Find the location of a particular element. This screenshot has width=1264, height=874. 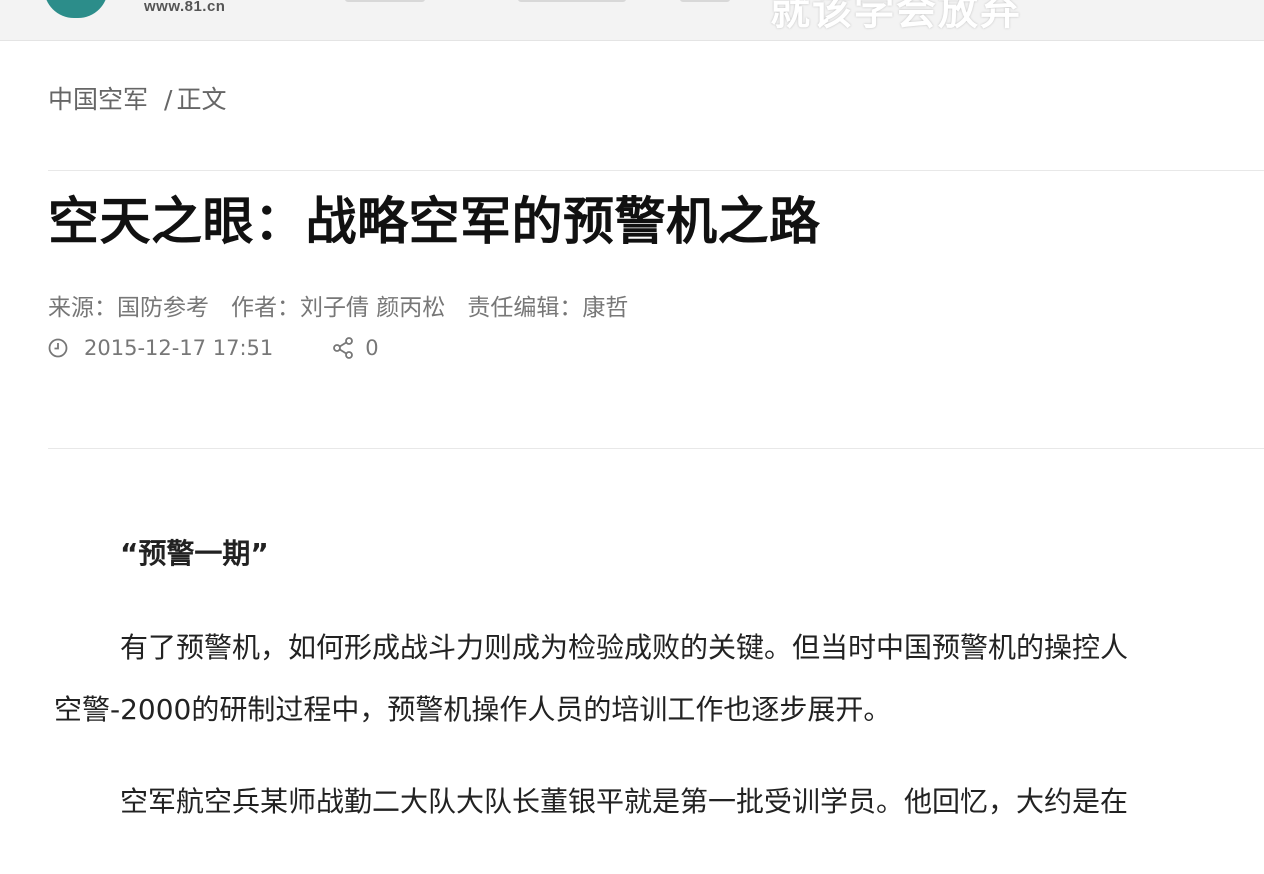

breadcrumb: 中国空军 / 正文 is located at coordinates (137, 98).